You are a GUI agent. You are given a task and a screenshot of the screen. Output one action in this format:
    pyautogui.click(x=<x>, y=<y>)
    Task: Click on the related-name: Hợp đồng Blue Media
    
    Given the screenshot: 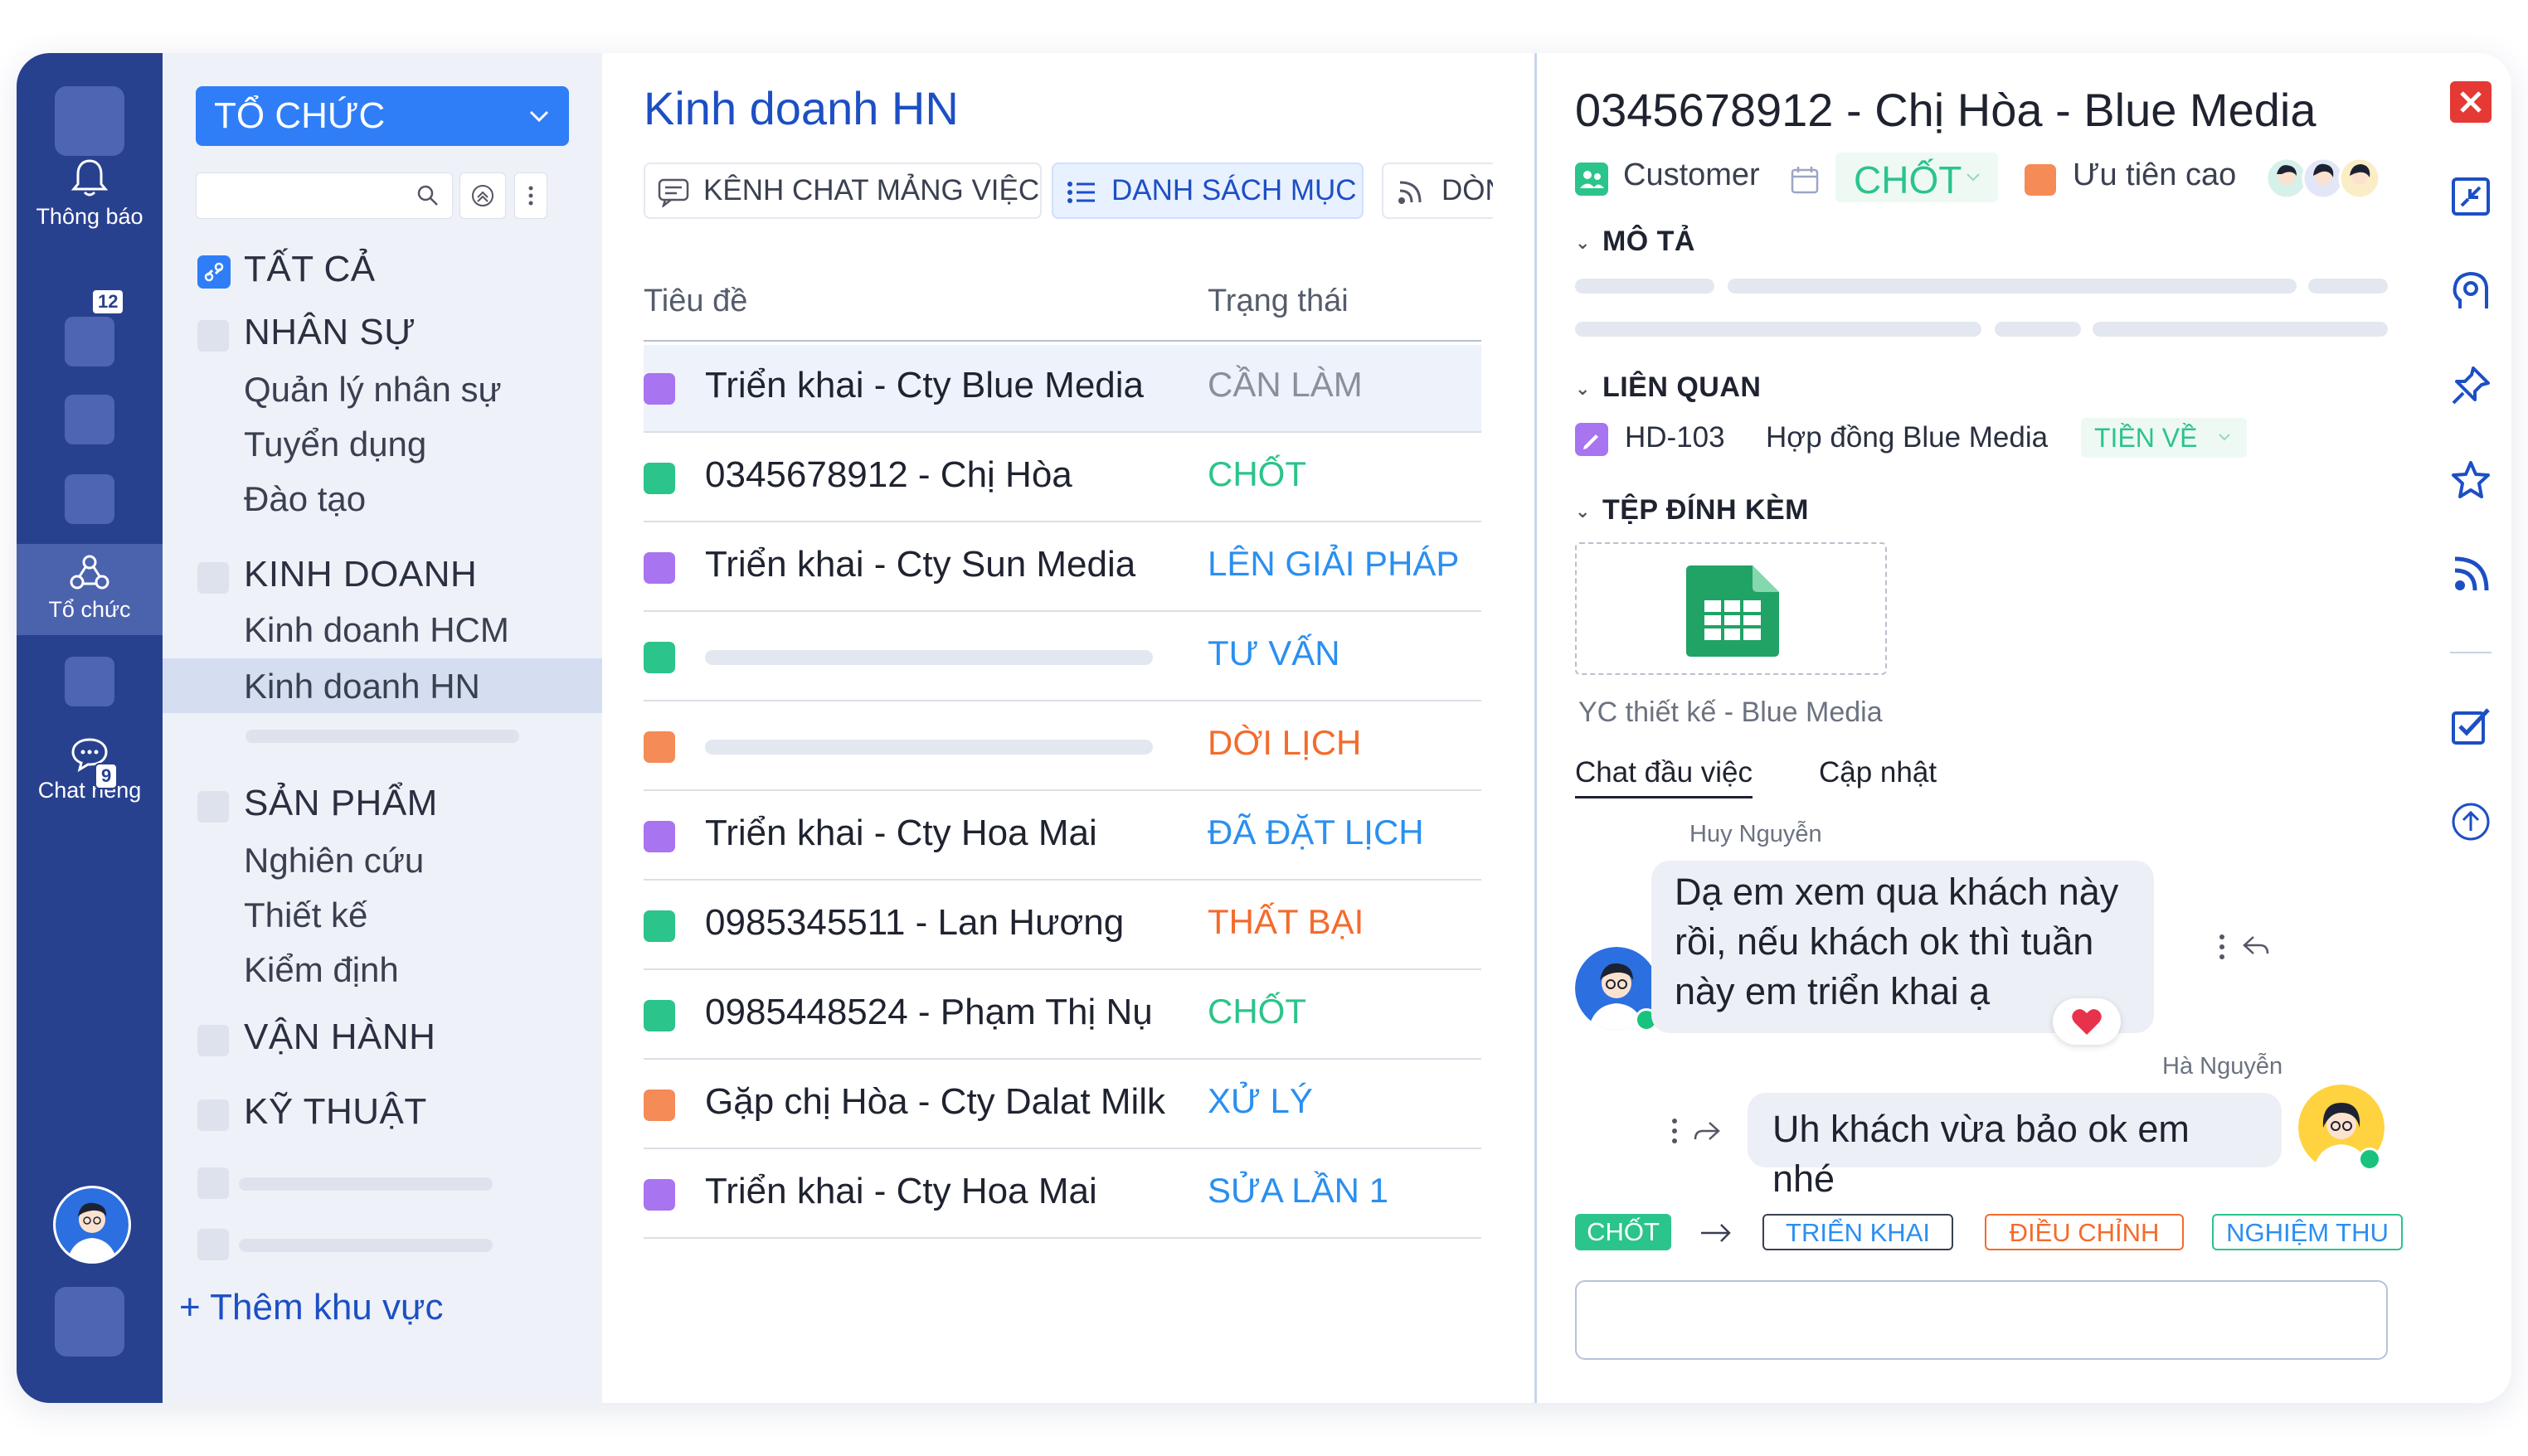 What is the action you would take?
    pyautogui.click(x=1907, y=437)
    